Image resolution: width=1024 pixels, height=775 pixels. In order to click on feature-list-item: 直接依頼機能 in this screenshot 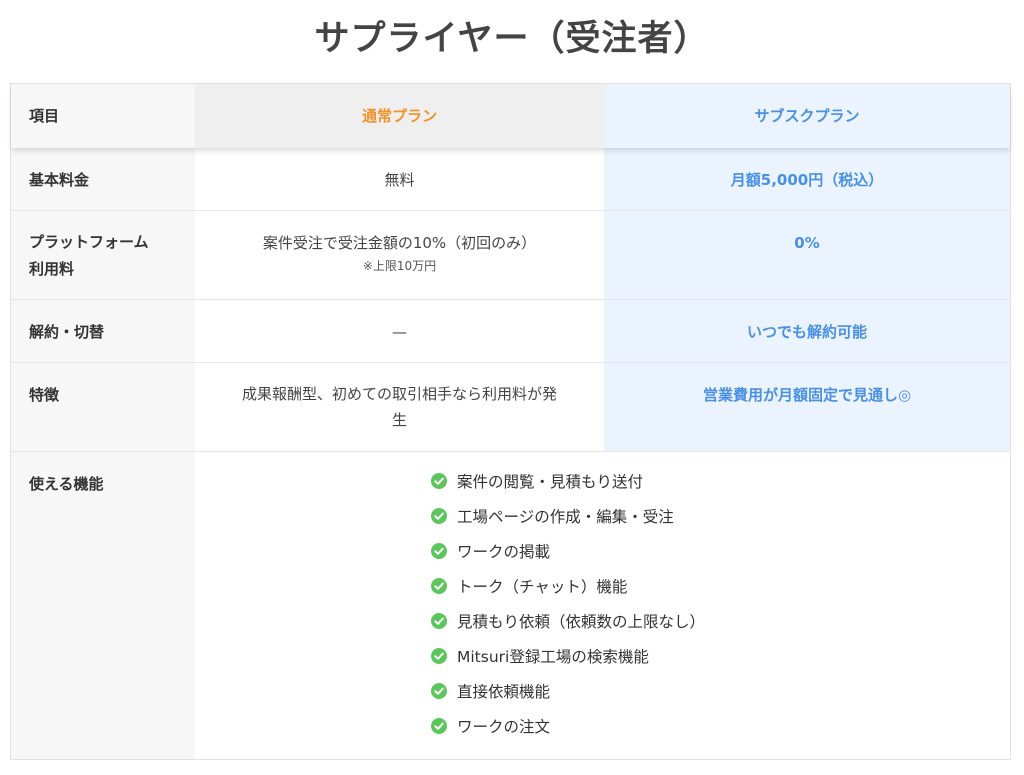, I will do `click(568, 696)`.